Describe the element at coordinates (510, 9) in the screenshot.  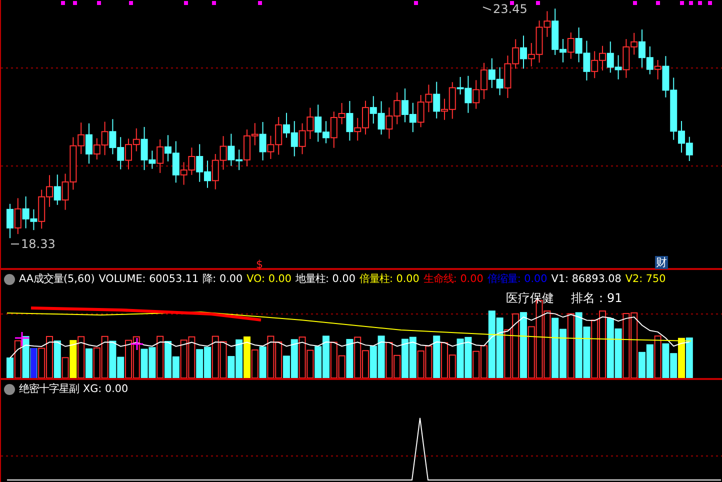
I see `high-price-label: 23.45` at that location.